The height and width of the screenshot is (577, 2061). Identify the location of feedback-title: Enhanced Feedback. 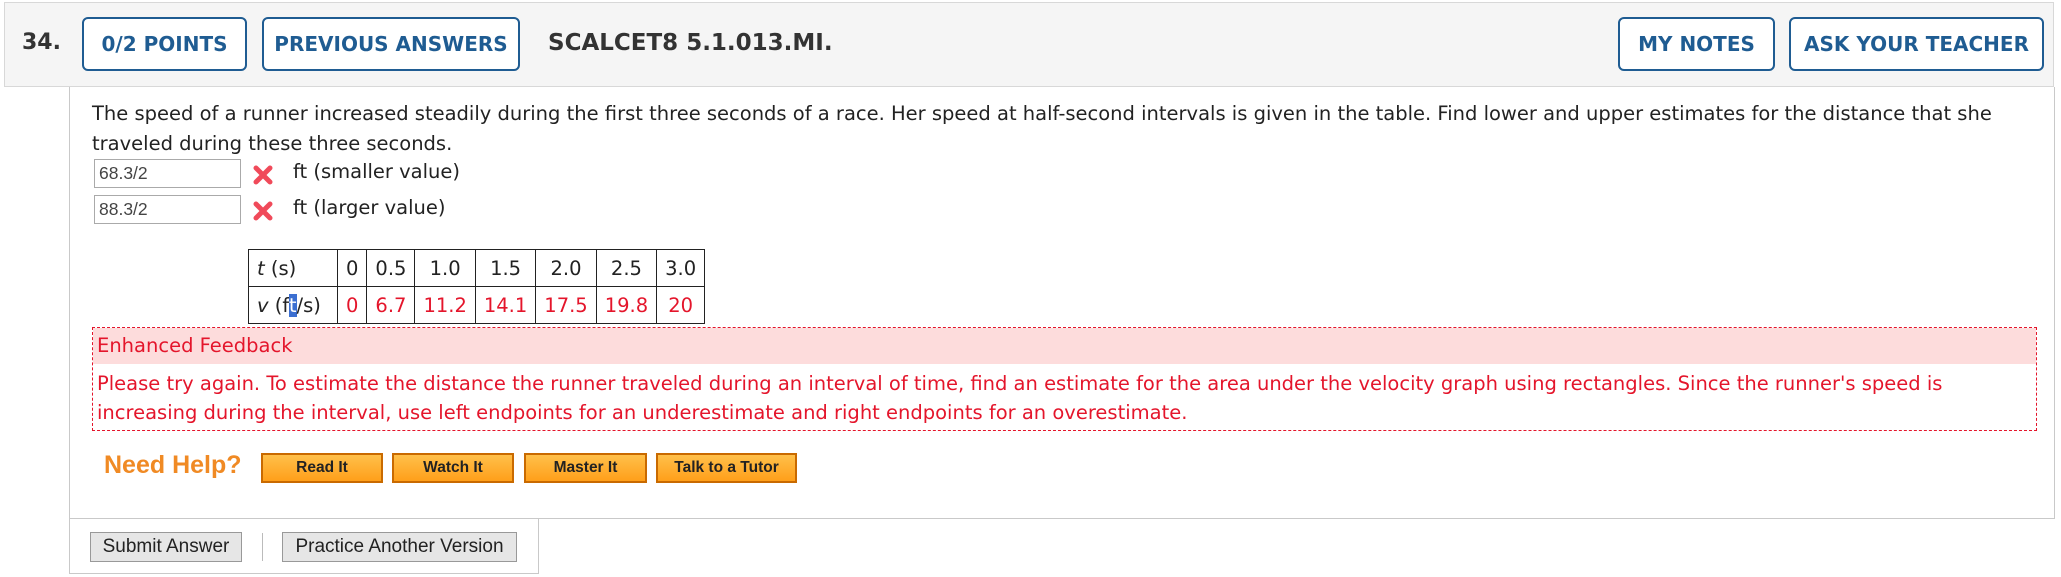
(1064, 346).